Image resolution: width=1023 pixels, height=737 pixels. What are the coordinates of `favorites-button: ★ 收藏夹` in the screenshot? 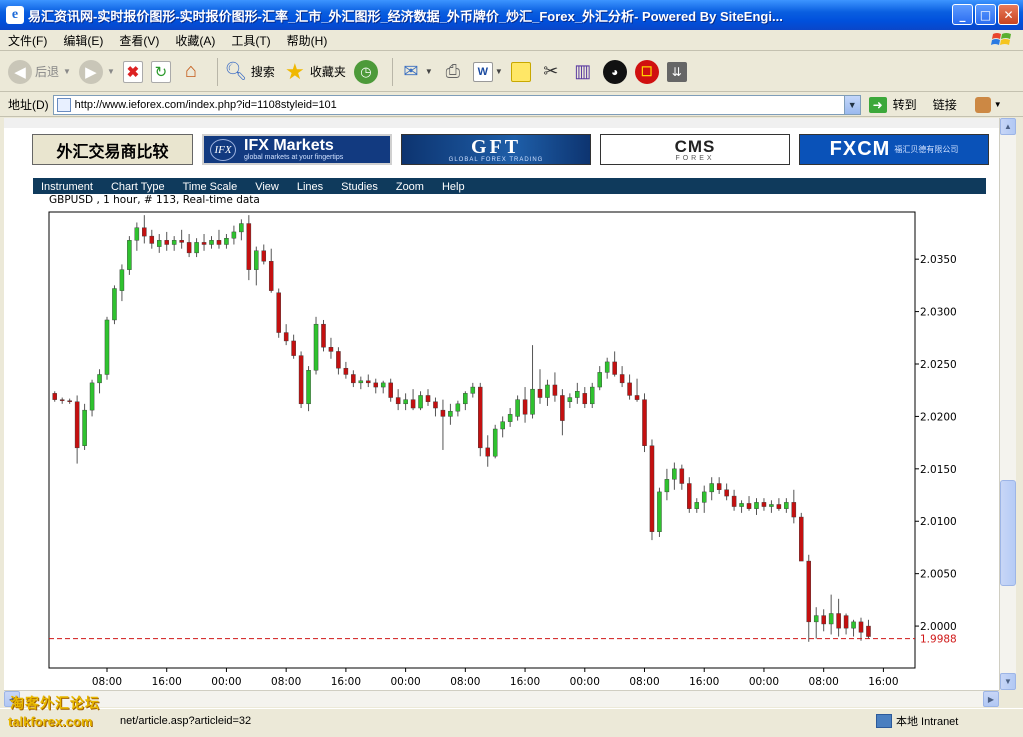 It's located at (314, 72).